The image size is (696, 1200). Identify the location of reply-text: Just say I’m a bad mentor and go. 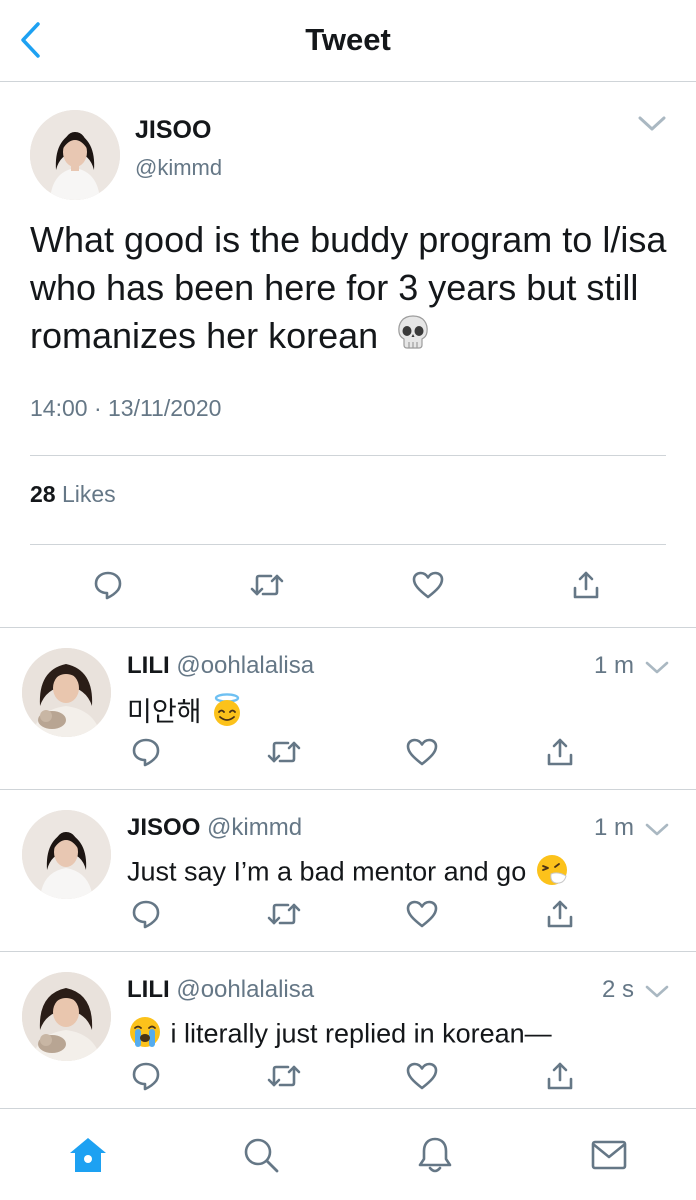
(348, 873).